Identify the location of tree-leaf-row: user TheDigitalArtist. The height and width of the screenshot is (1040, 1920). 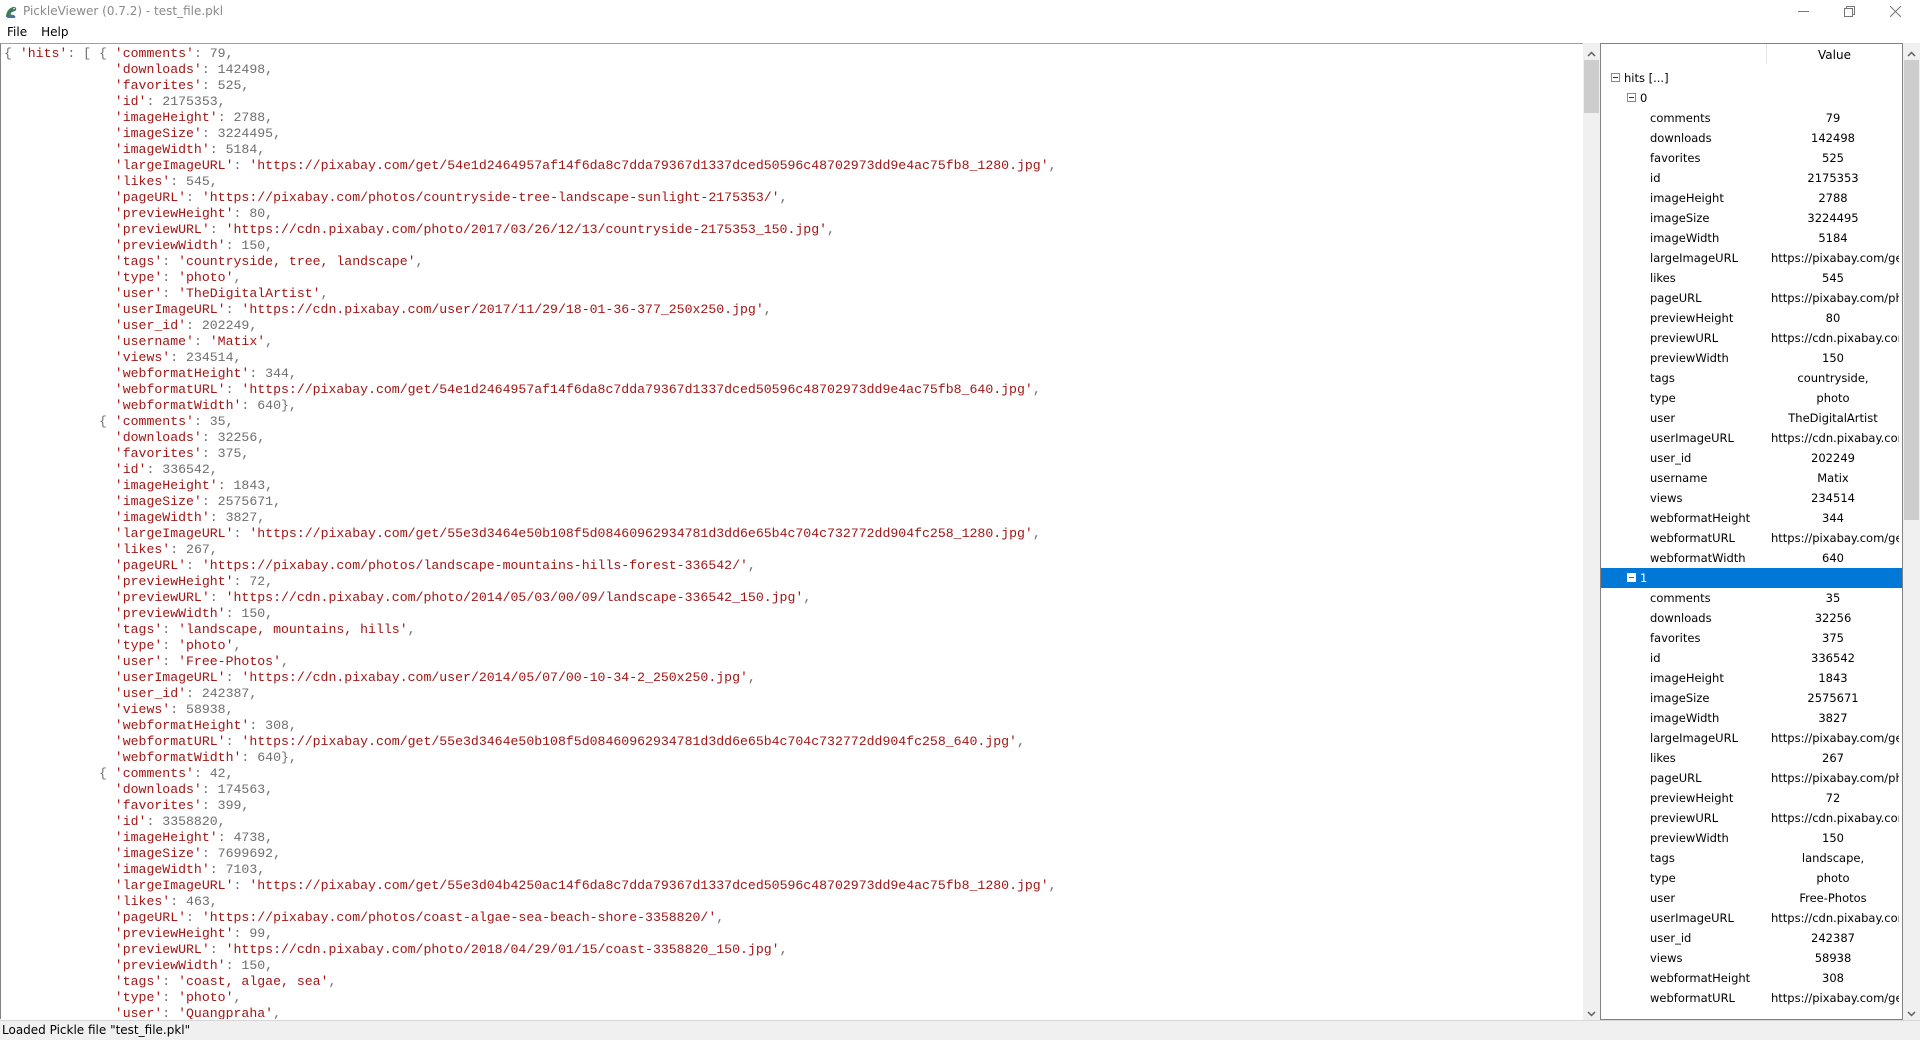
(1751, 418).